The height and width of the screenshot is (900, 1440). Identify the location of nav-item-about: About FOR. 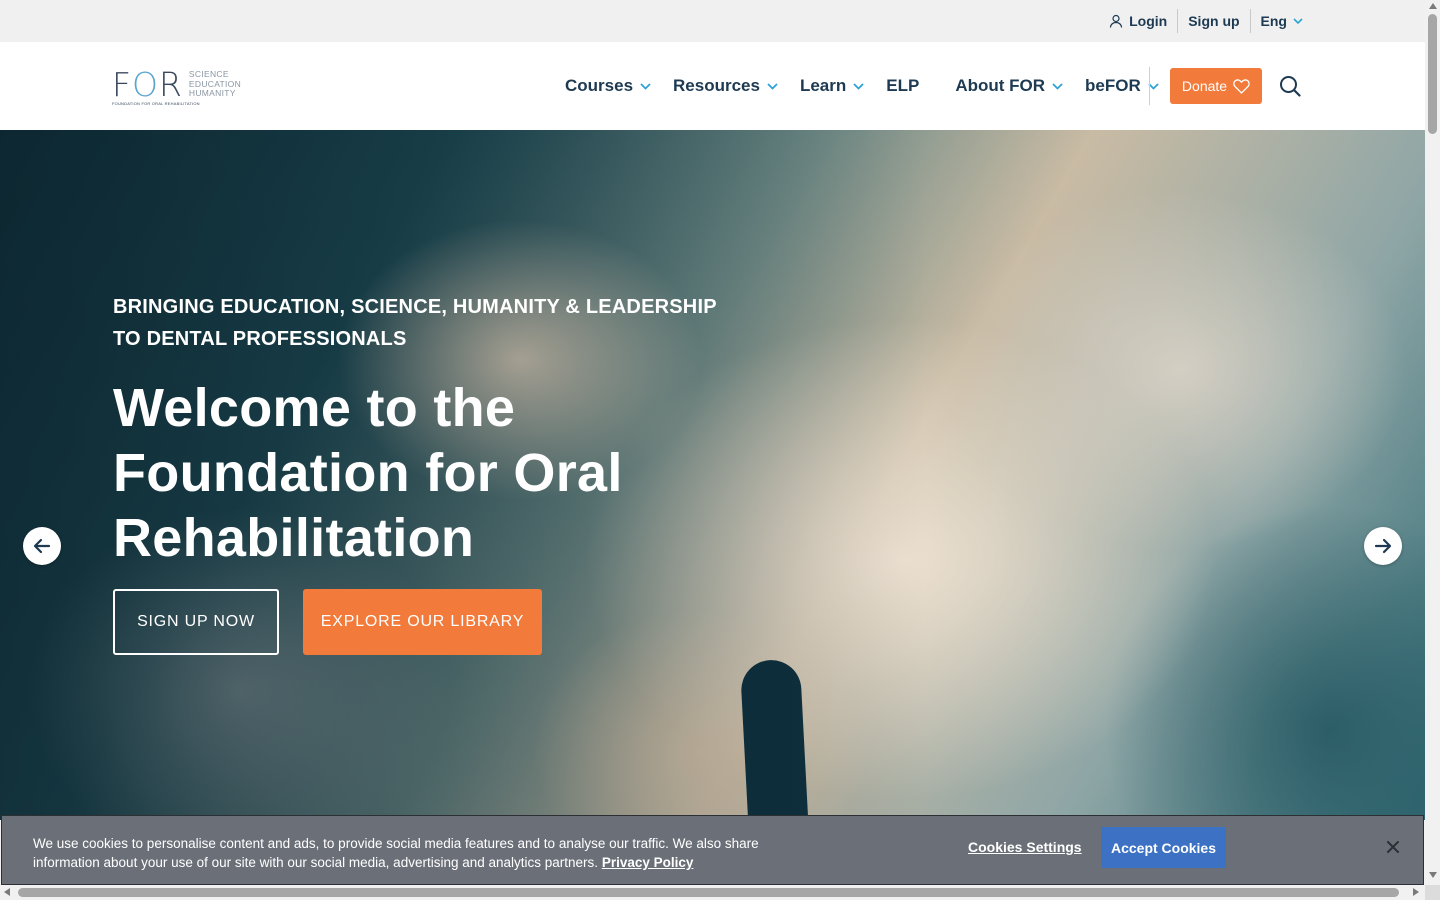
(1009, 86).